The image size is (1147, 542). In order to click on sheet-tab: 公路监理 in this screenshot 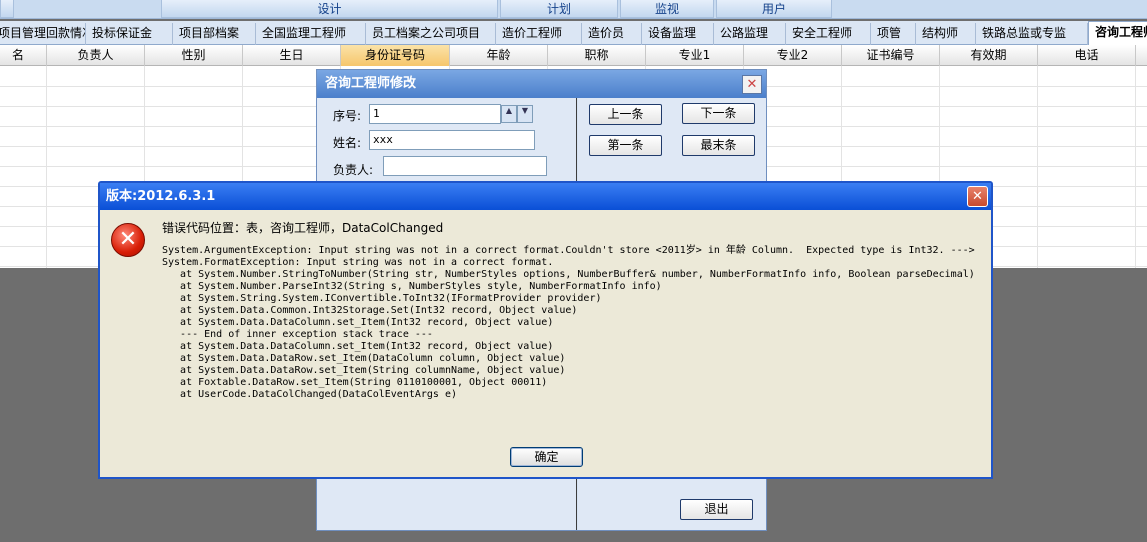, I will do `click(750, 34)`.